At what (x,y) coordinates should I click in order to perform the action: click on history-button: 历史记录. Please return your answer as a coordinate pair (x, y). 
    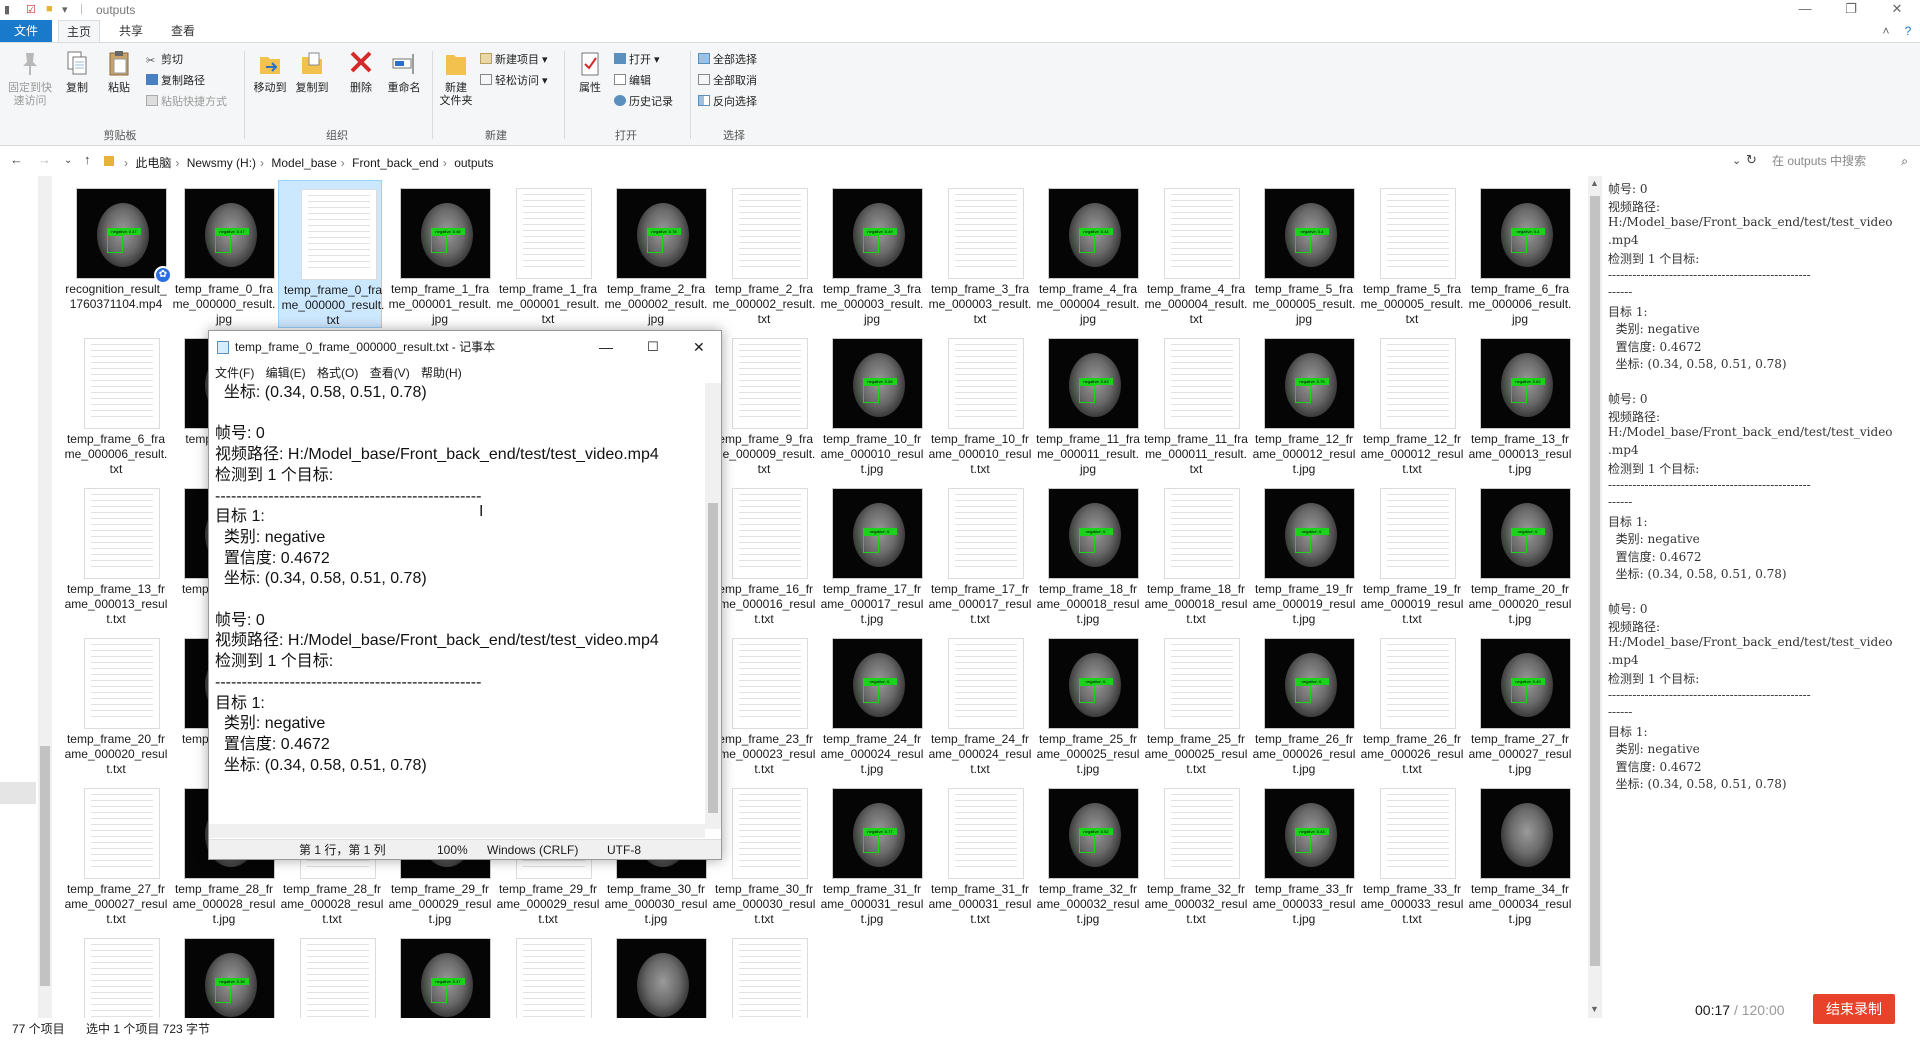
    Looking at the image, I should click on (643, 102).